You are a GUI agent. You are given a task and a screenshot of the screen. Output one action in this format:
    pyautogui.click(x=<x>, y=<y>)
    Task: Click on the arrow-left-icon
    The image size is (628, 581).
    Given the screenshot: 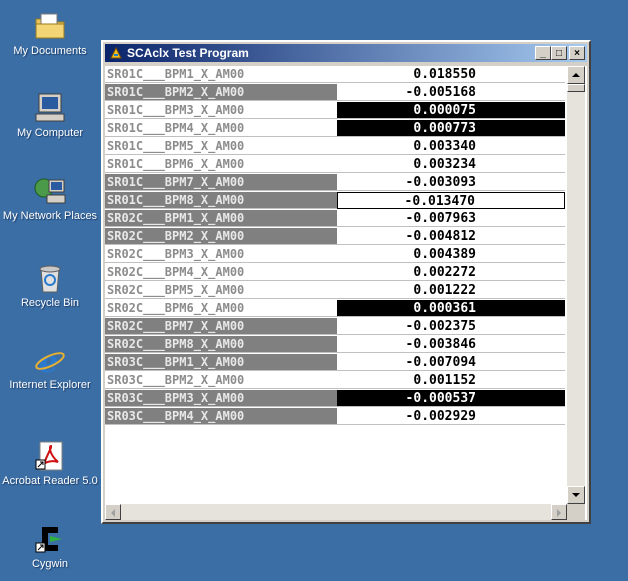 What is the action you would take?
    pyautogui.click(x=113, y=513)
    